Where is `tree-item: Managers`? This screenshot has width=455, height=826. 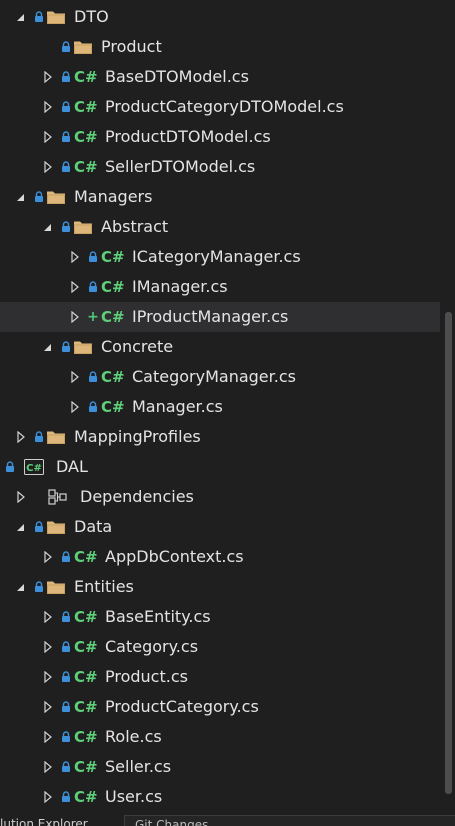
tree-item: Managers is located at coordinates (220, 197).